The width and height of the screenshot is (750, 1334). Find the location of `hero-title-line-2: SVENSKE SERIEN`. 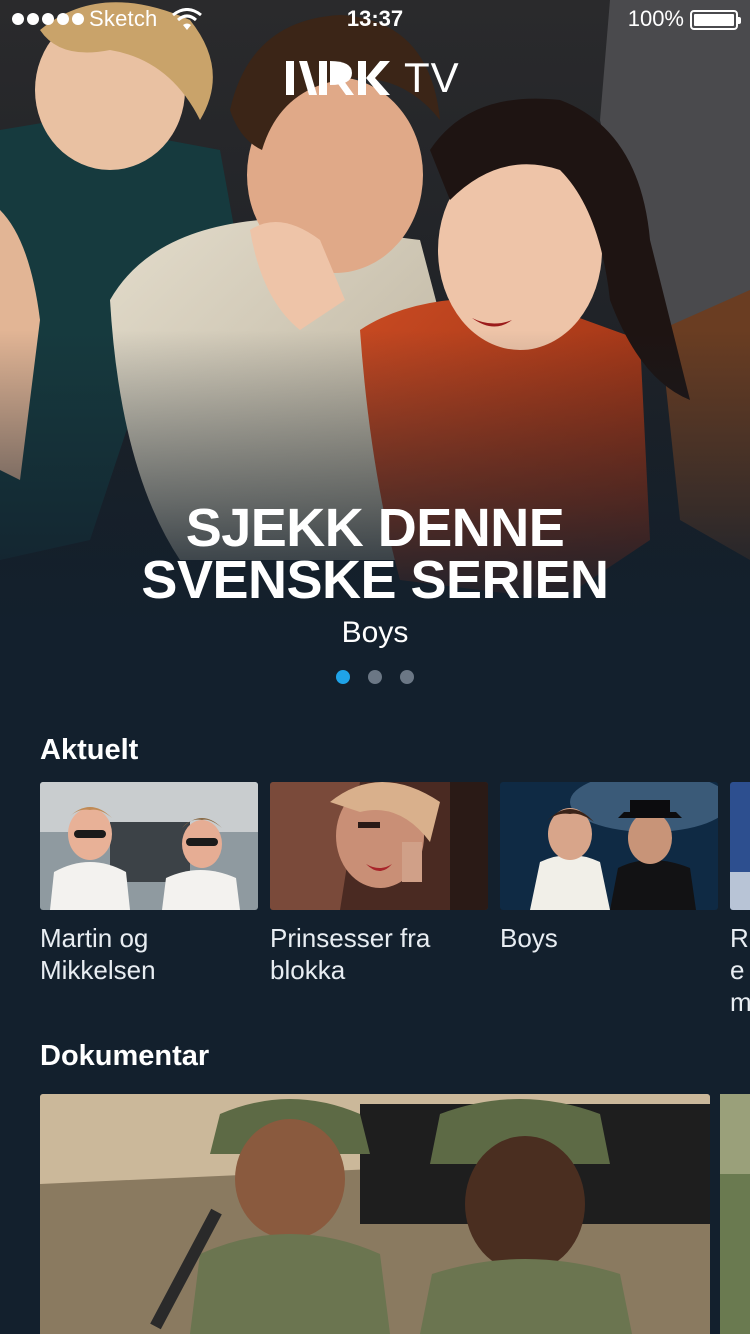

hero-title-line-2: SVENSKE SERIEN is located at coordinates (375, 580).